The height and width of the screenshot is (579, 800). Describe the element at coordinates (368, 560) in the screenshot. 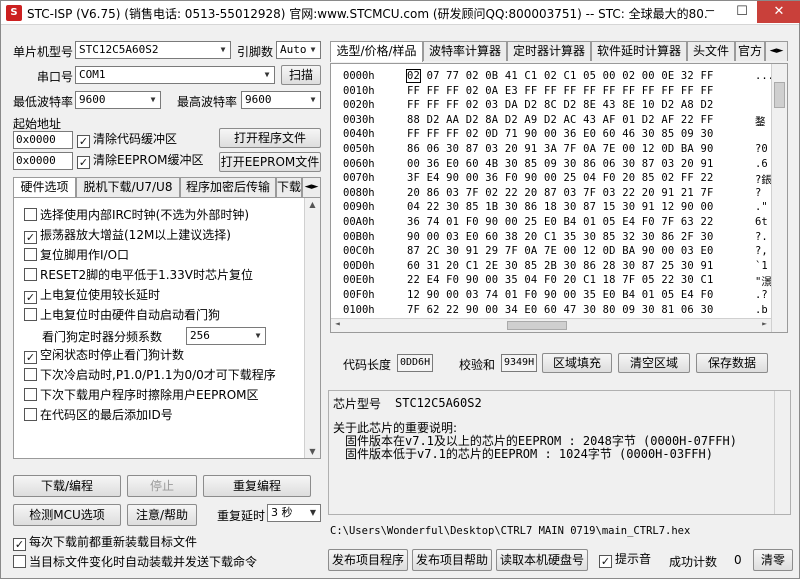

I see `publish-program-button: 发布项目程序` at that location.